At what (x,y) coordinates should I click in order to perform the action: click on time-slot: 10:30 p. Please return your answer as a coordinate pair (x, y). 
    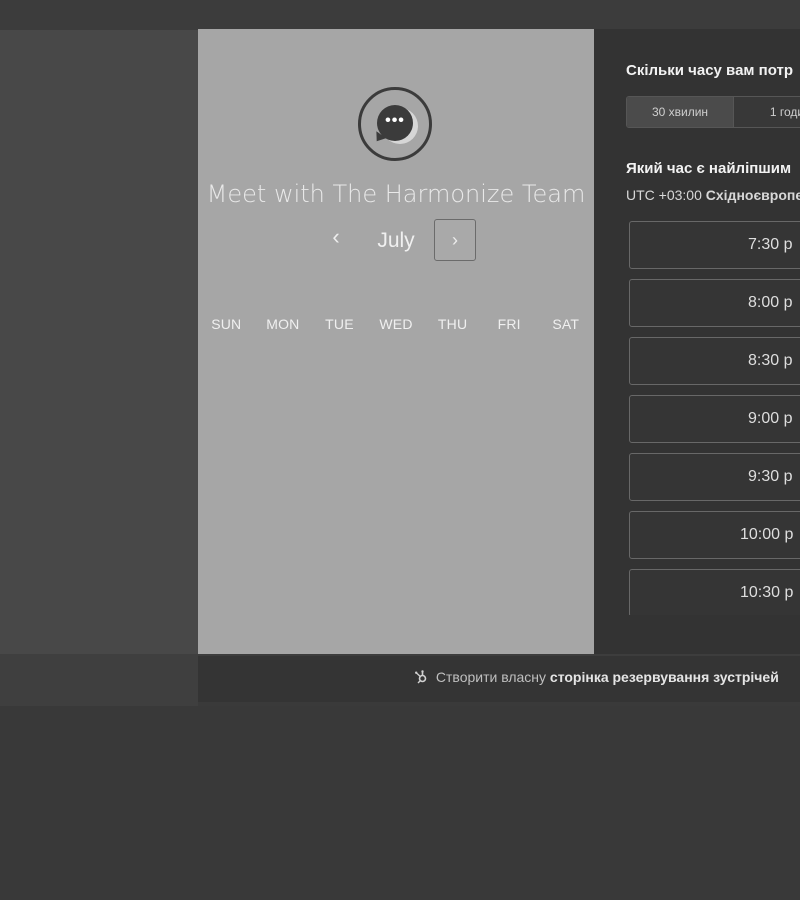
    Looking at the image, I should click on (714, 592).